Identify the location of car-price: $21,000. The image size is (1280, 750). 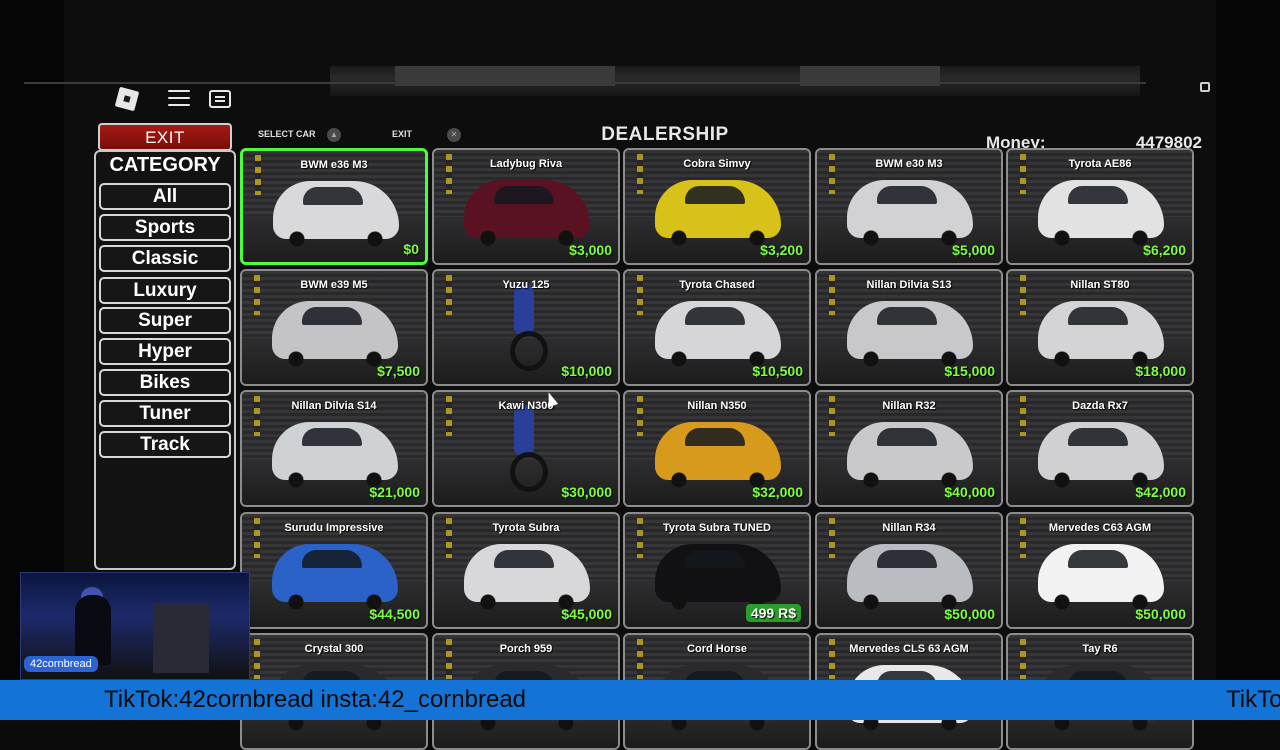
(394, 492).